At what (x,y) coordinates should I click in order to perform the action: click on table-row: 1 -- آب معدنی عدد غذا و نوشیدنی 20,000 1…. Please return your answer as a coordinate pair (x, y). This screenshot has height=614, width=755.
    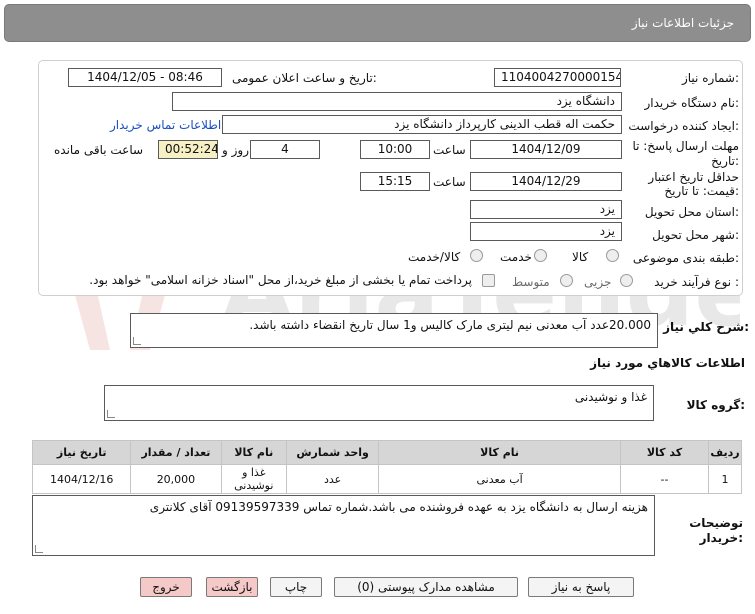
    Looking at the image, I should click on (386, 479).